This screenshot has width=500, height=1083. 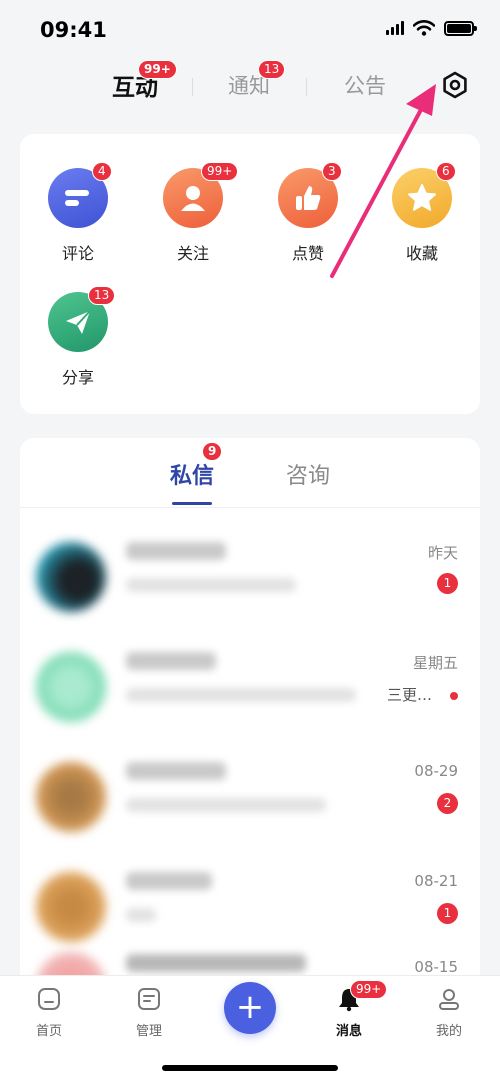 I want to click on interaction-favorite: 6 收藏, so click(x=422, y=213).